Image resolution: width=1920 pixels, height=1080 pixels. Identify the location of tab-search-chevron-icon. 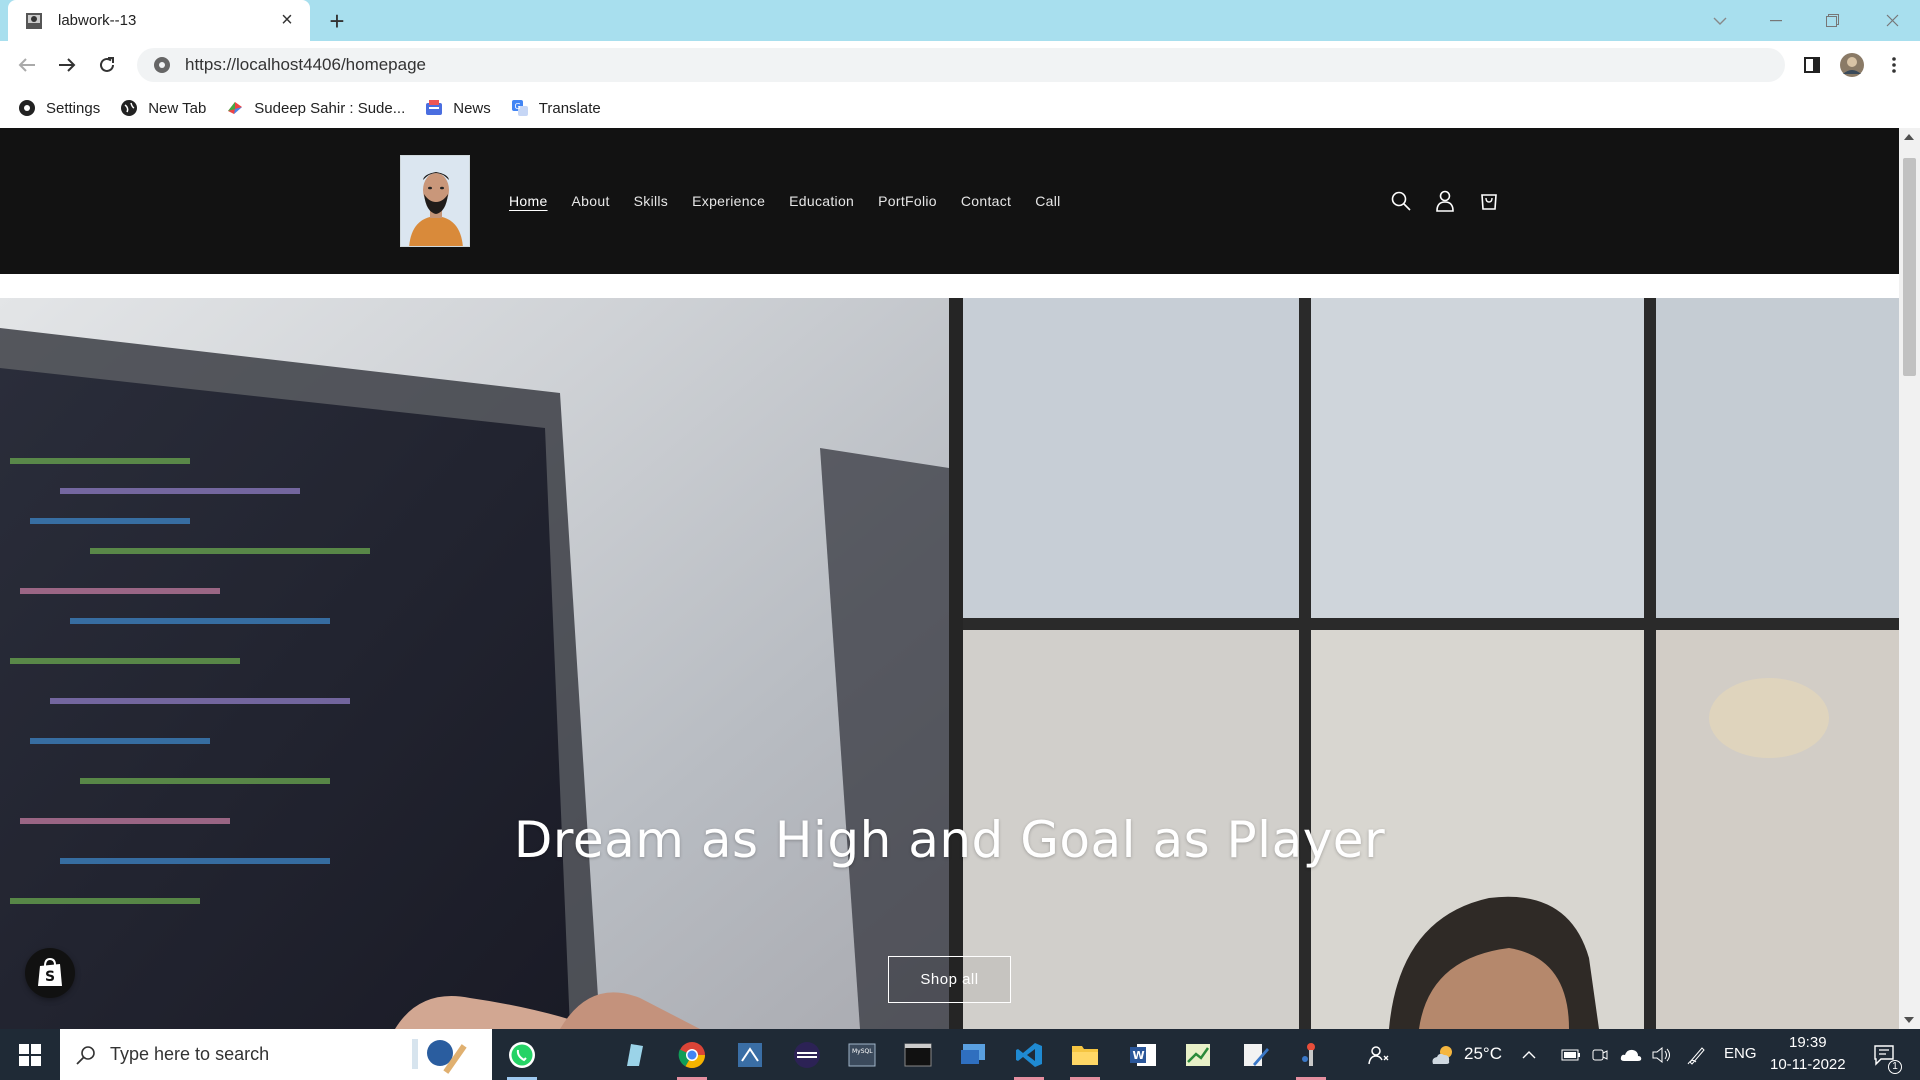
(1720, 20).